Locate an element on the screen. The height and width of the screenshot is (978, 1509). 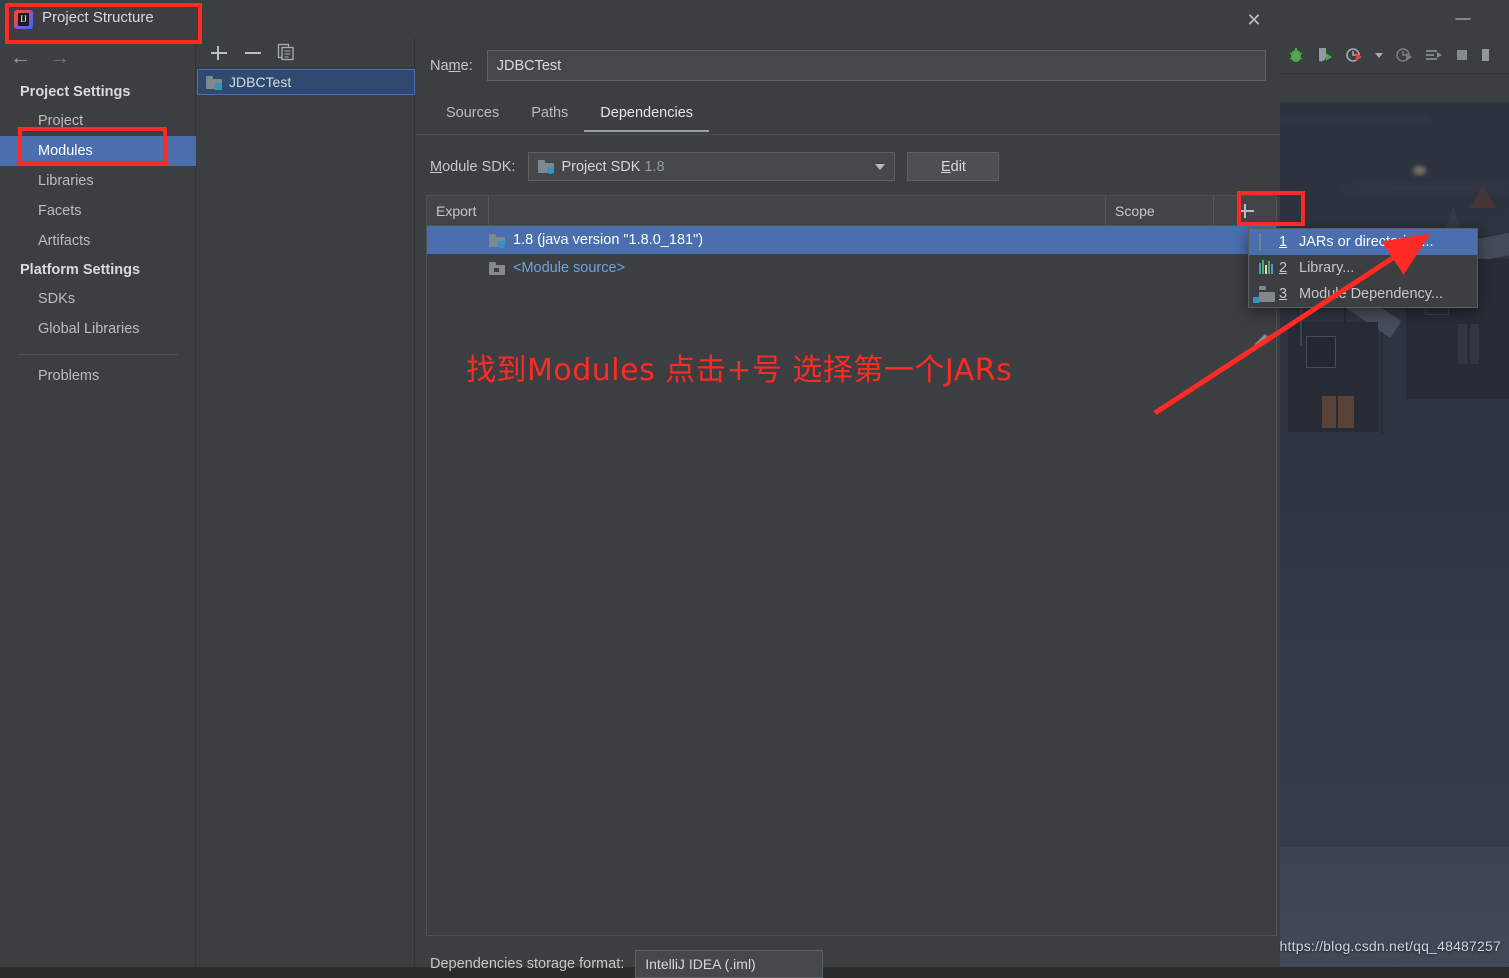
list-item: JDBCTest is located at coordinates (306, 82).